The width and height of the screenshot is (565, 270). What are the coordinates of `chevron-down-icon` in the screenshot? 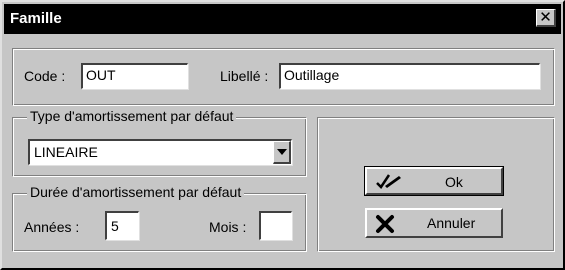 It's located at (282, 152).